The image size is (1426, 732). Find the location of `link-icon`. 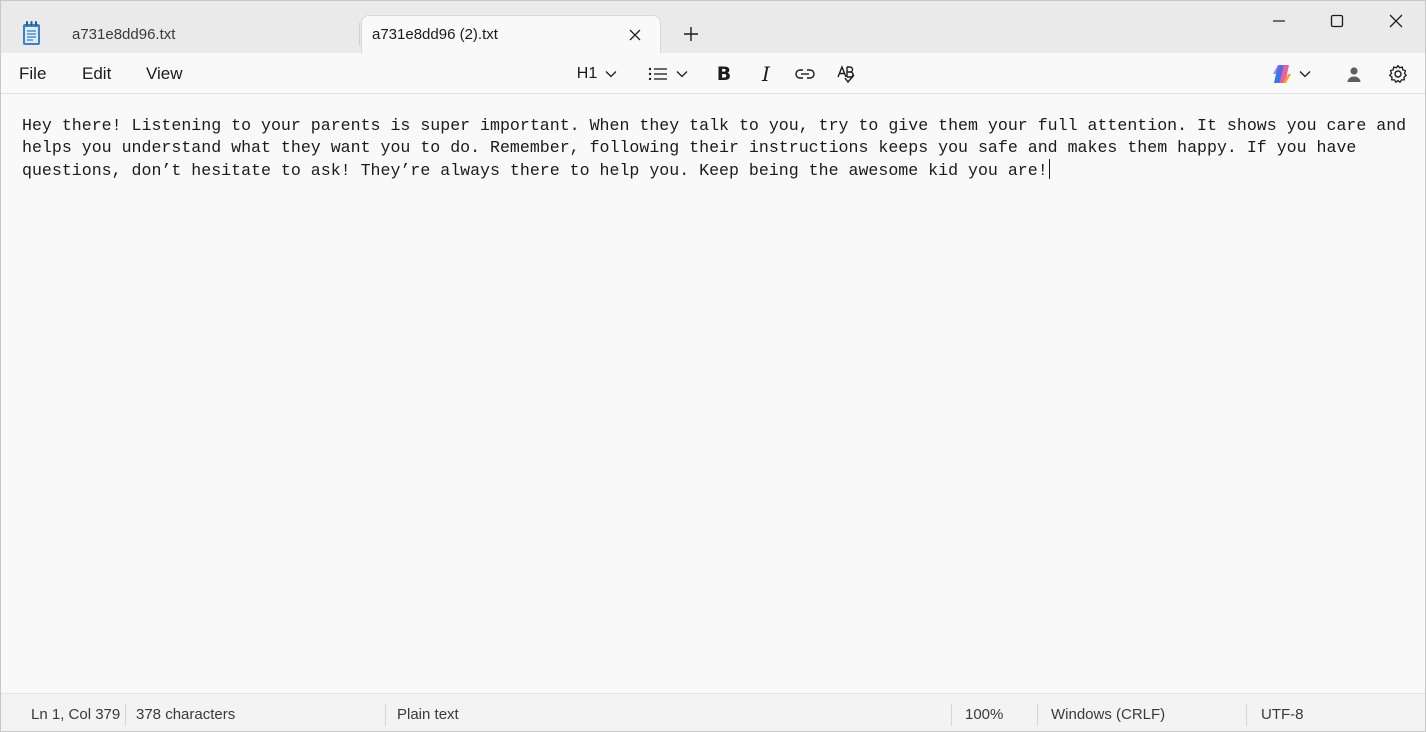

link-icon is located at coordinates (805, 74).